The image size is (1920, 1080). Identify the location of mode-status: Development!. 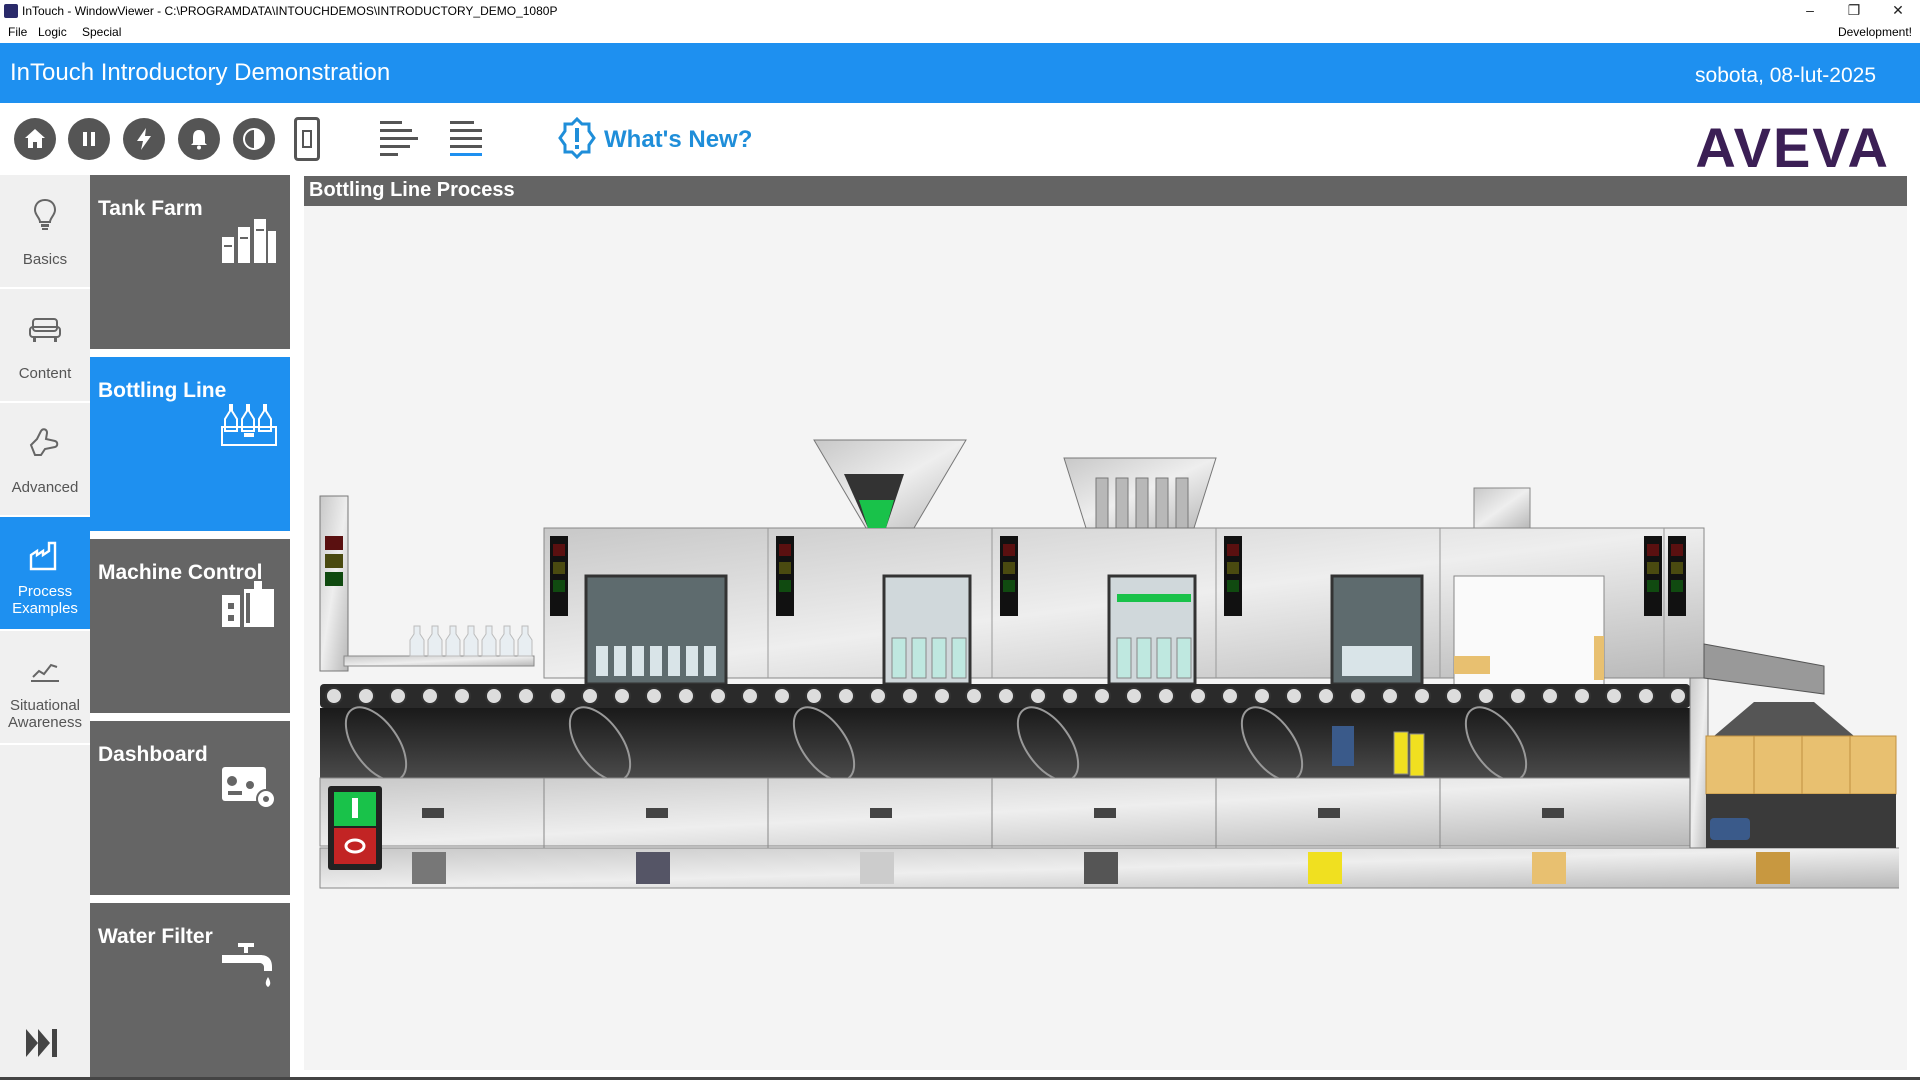
(1874, 32).